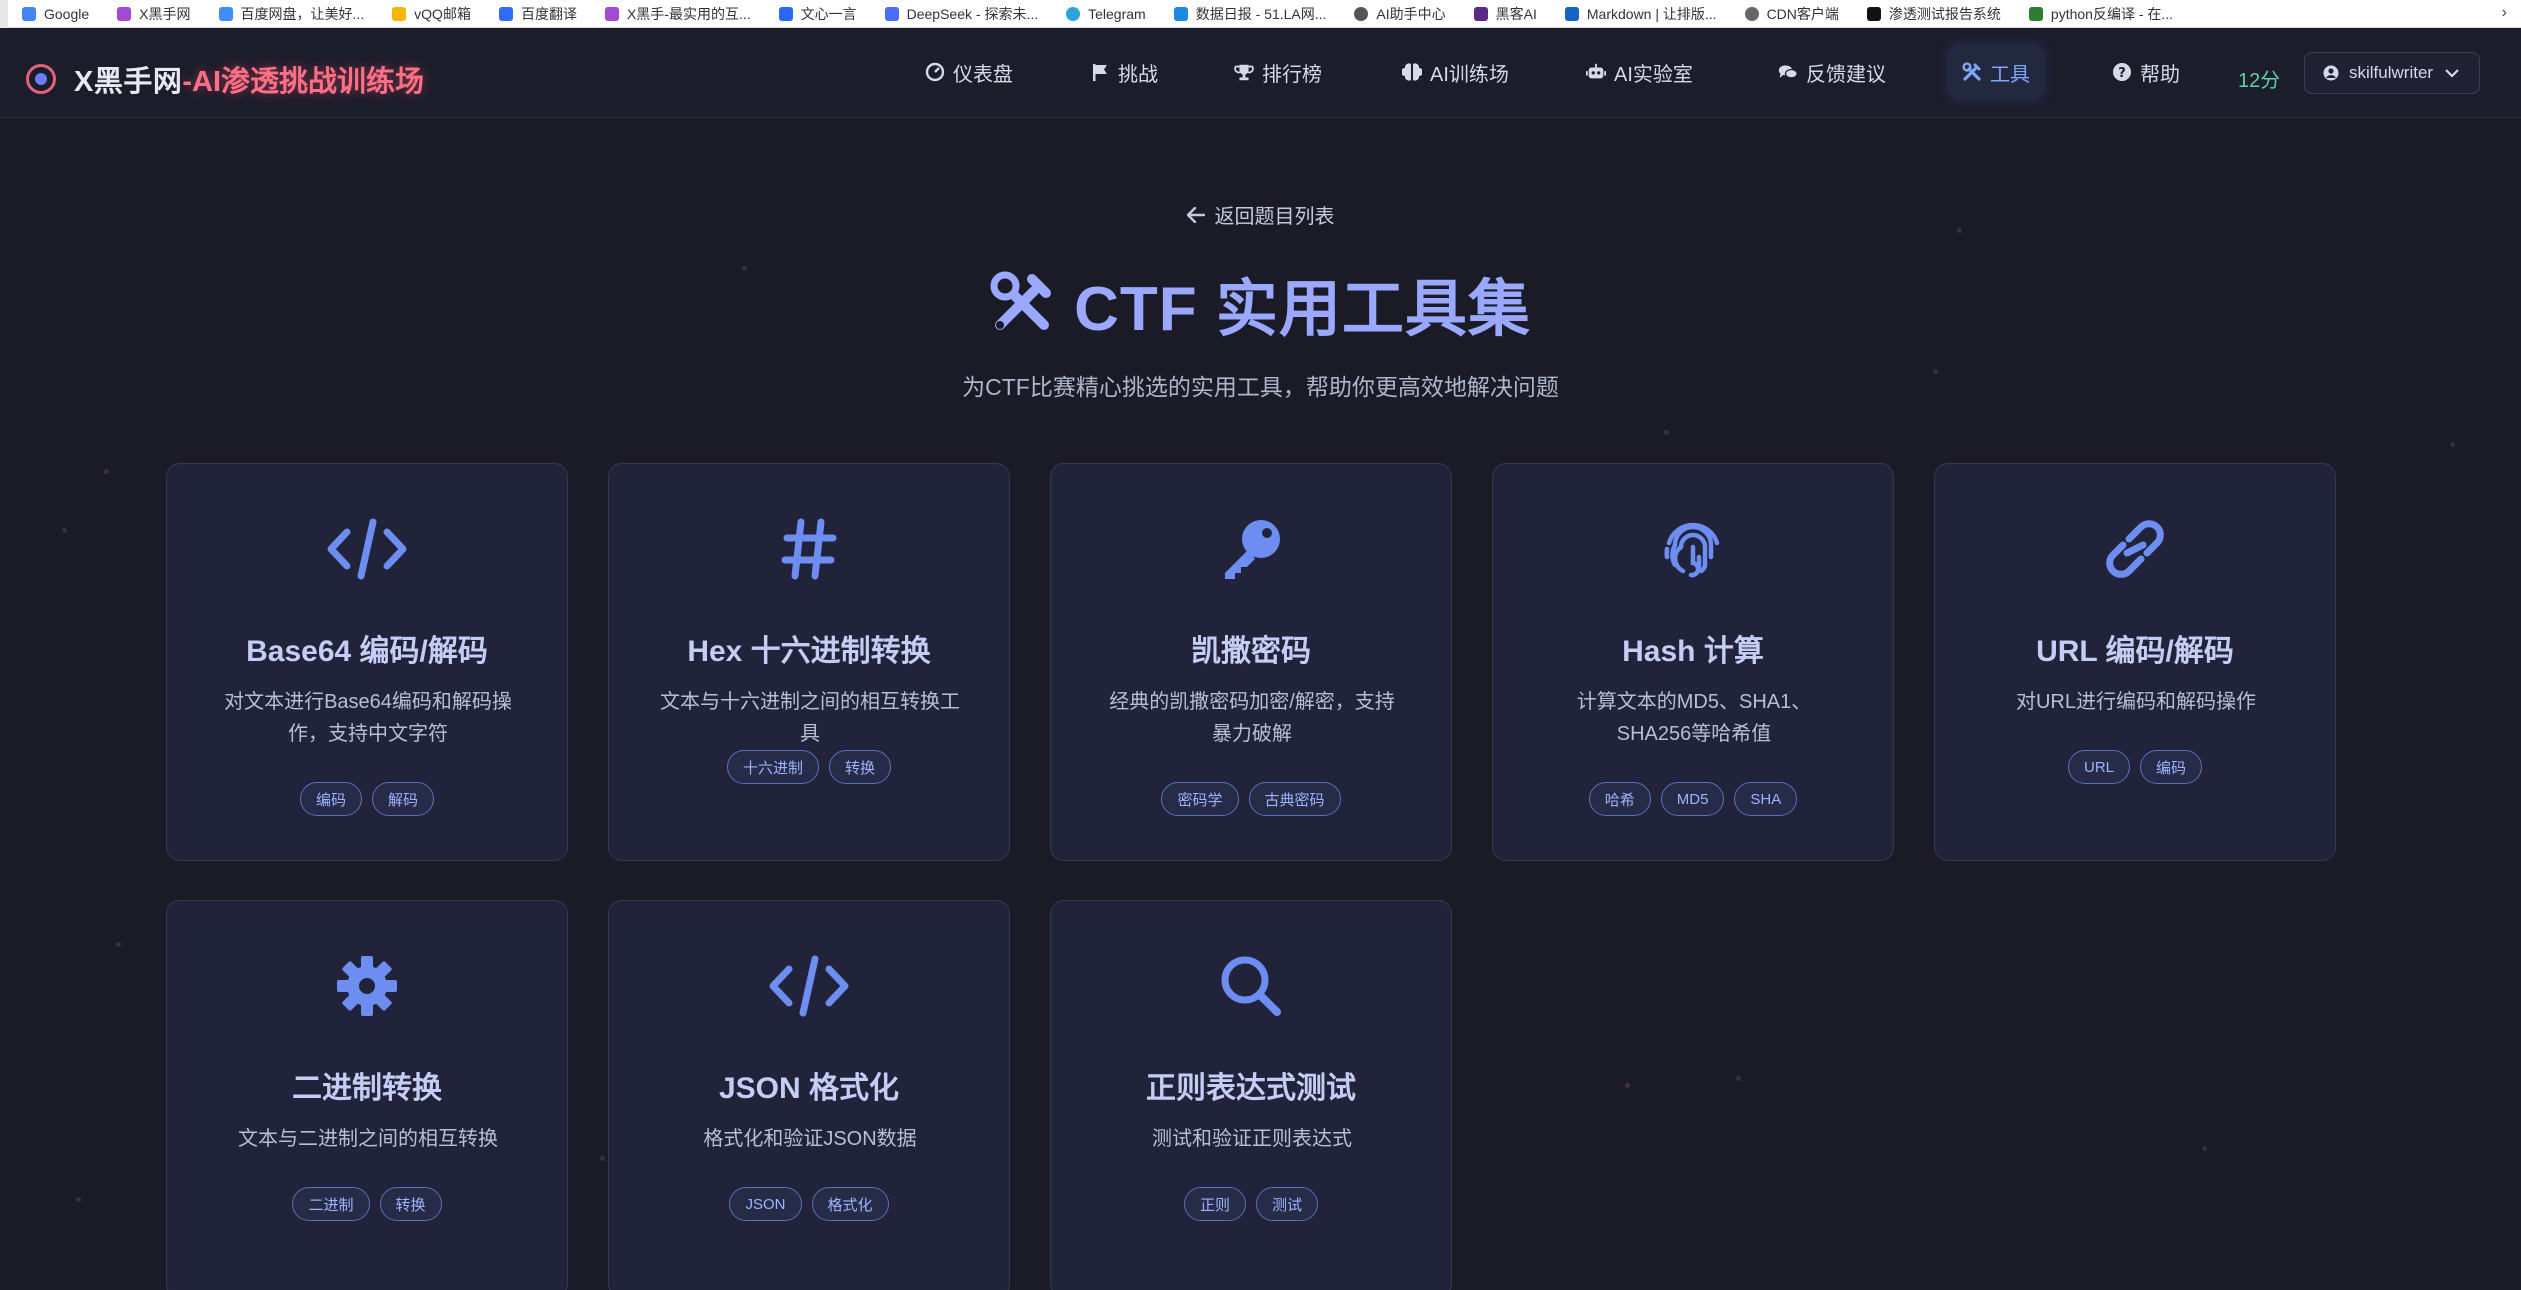  What do you see at coordinates (538, 14) in the screenshot?
I see `bookmark-4: 百度翻译` at bounding box center [538, 14].